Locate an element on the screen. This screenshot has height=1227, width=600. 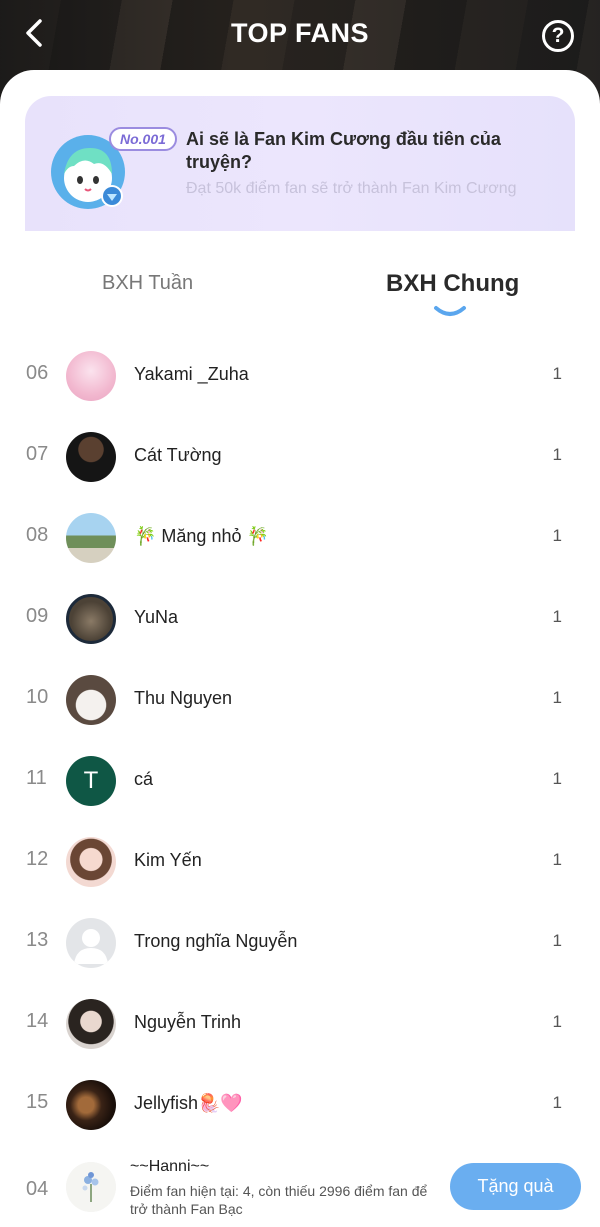
username: cá is located at coordinates (144, 779).